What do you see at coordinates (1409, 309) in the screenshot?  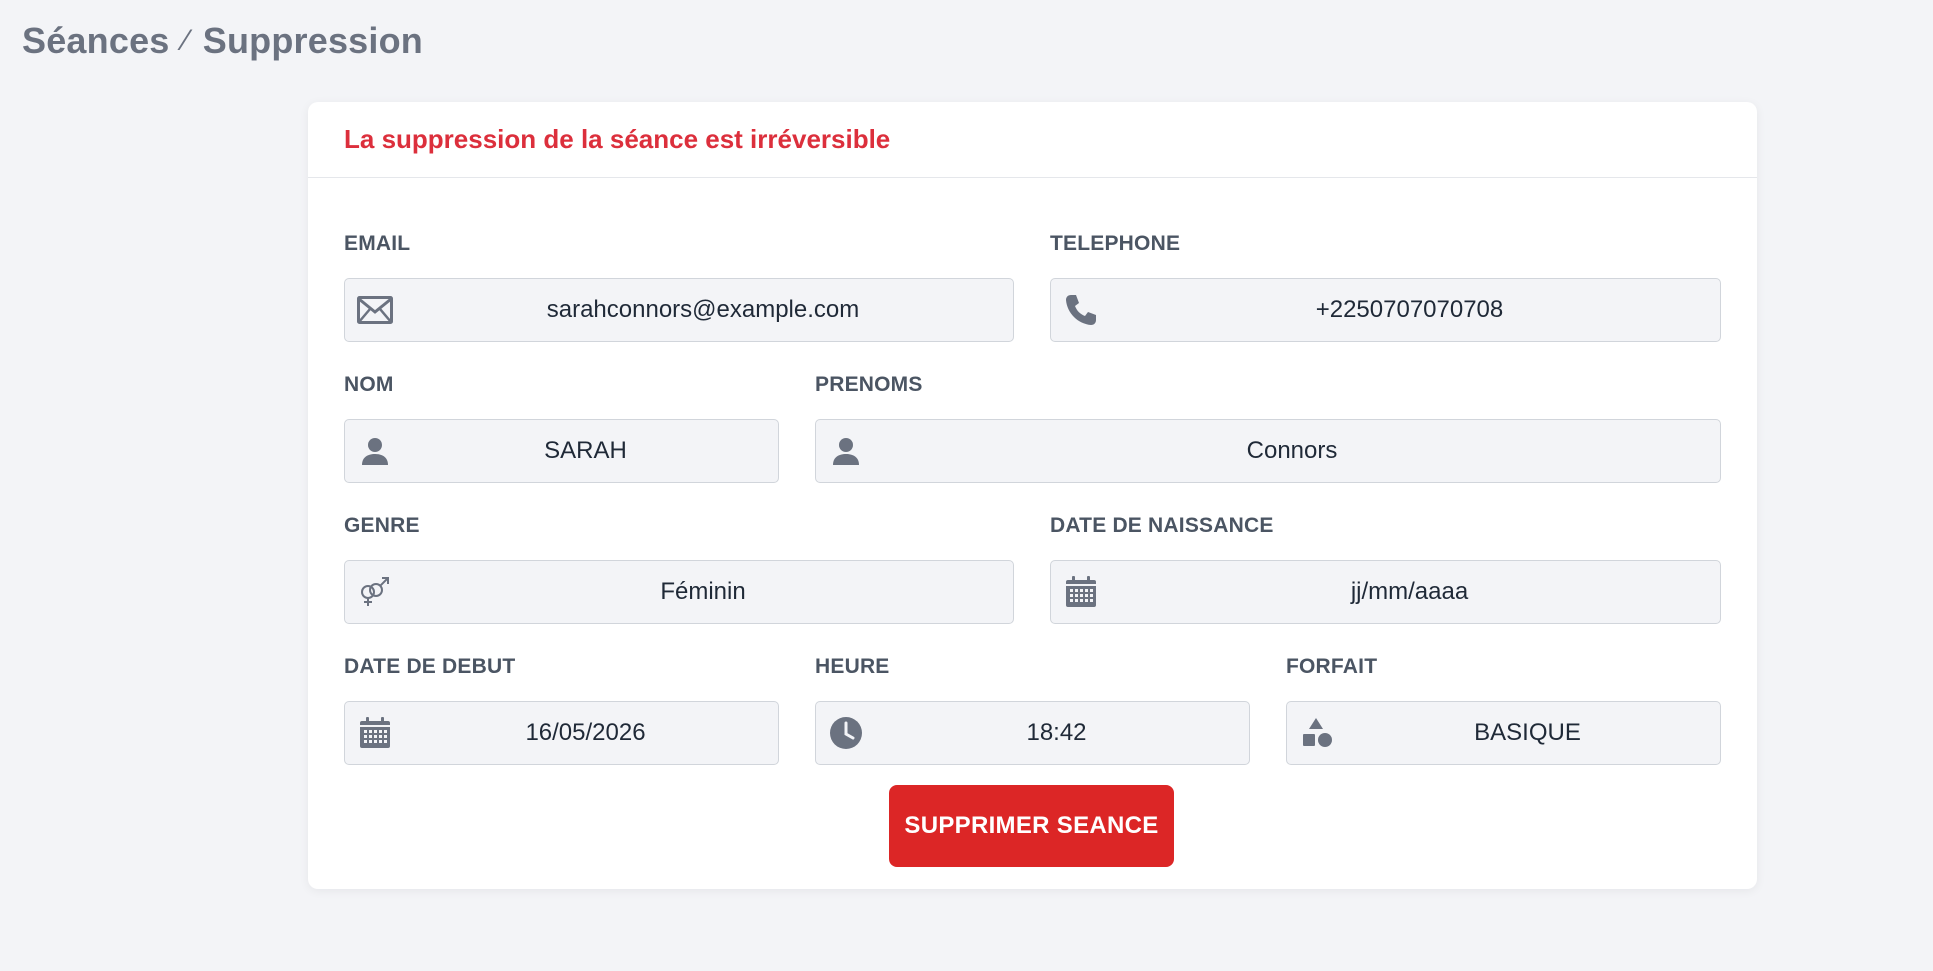 I see `telephone-value: +2250707070708` at bounding box center [1409, 309].